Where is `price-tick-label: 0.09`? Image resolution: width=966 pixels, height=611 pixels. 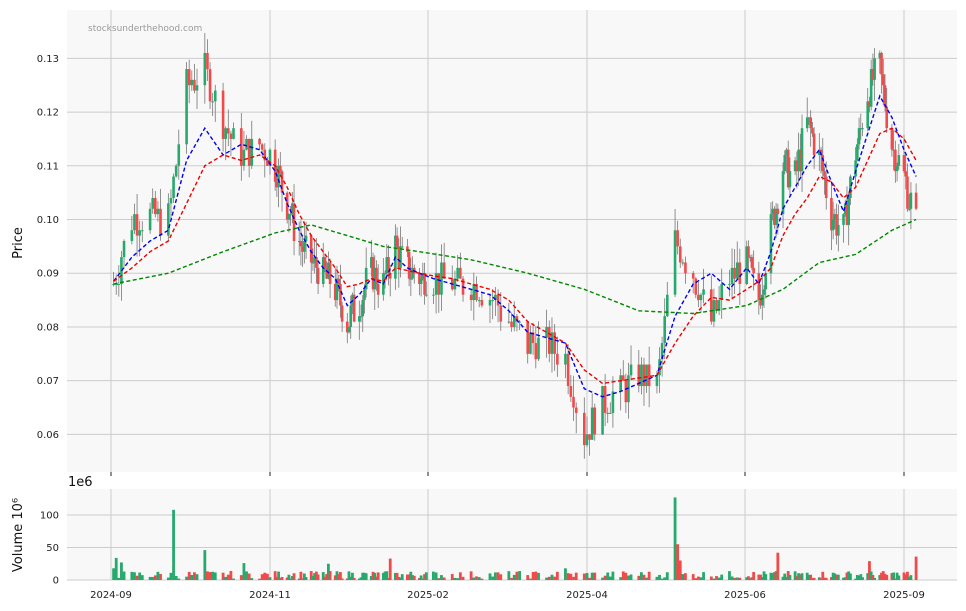 price-tick-label: 0.09 is located at coordinates (48, 274).